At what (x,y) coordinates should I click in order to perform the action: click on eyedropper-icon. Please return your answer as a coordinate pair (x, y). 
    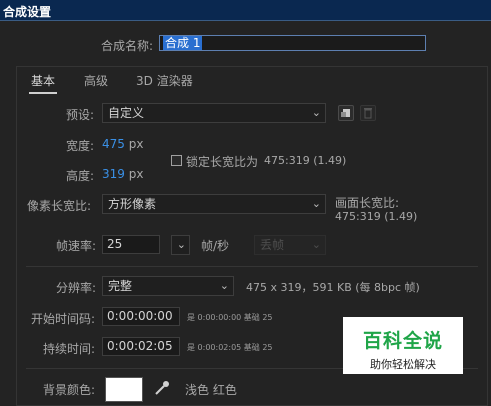
    Looking at the image, I should click on (162, 388).